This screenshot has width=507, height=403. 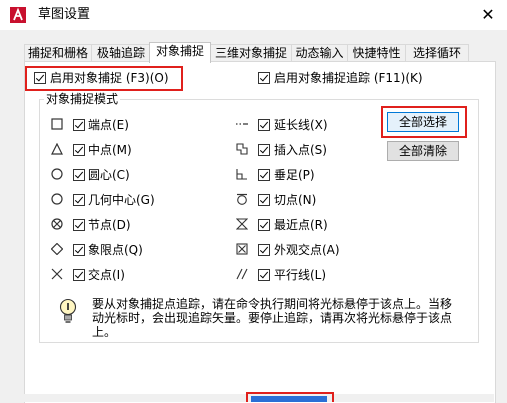 What do you see at coordinates (242, 224) in the screenshot?
I see `nearest-marker-icon` at bounding box center [242, 224].